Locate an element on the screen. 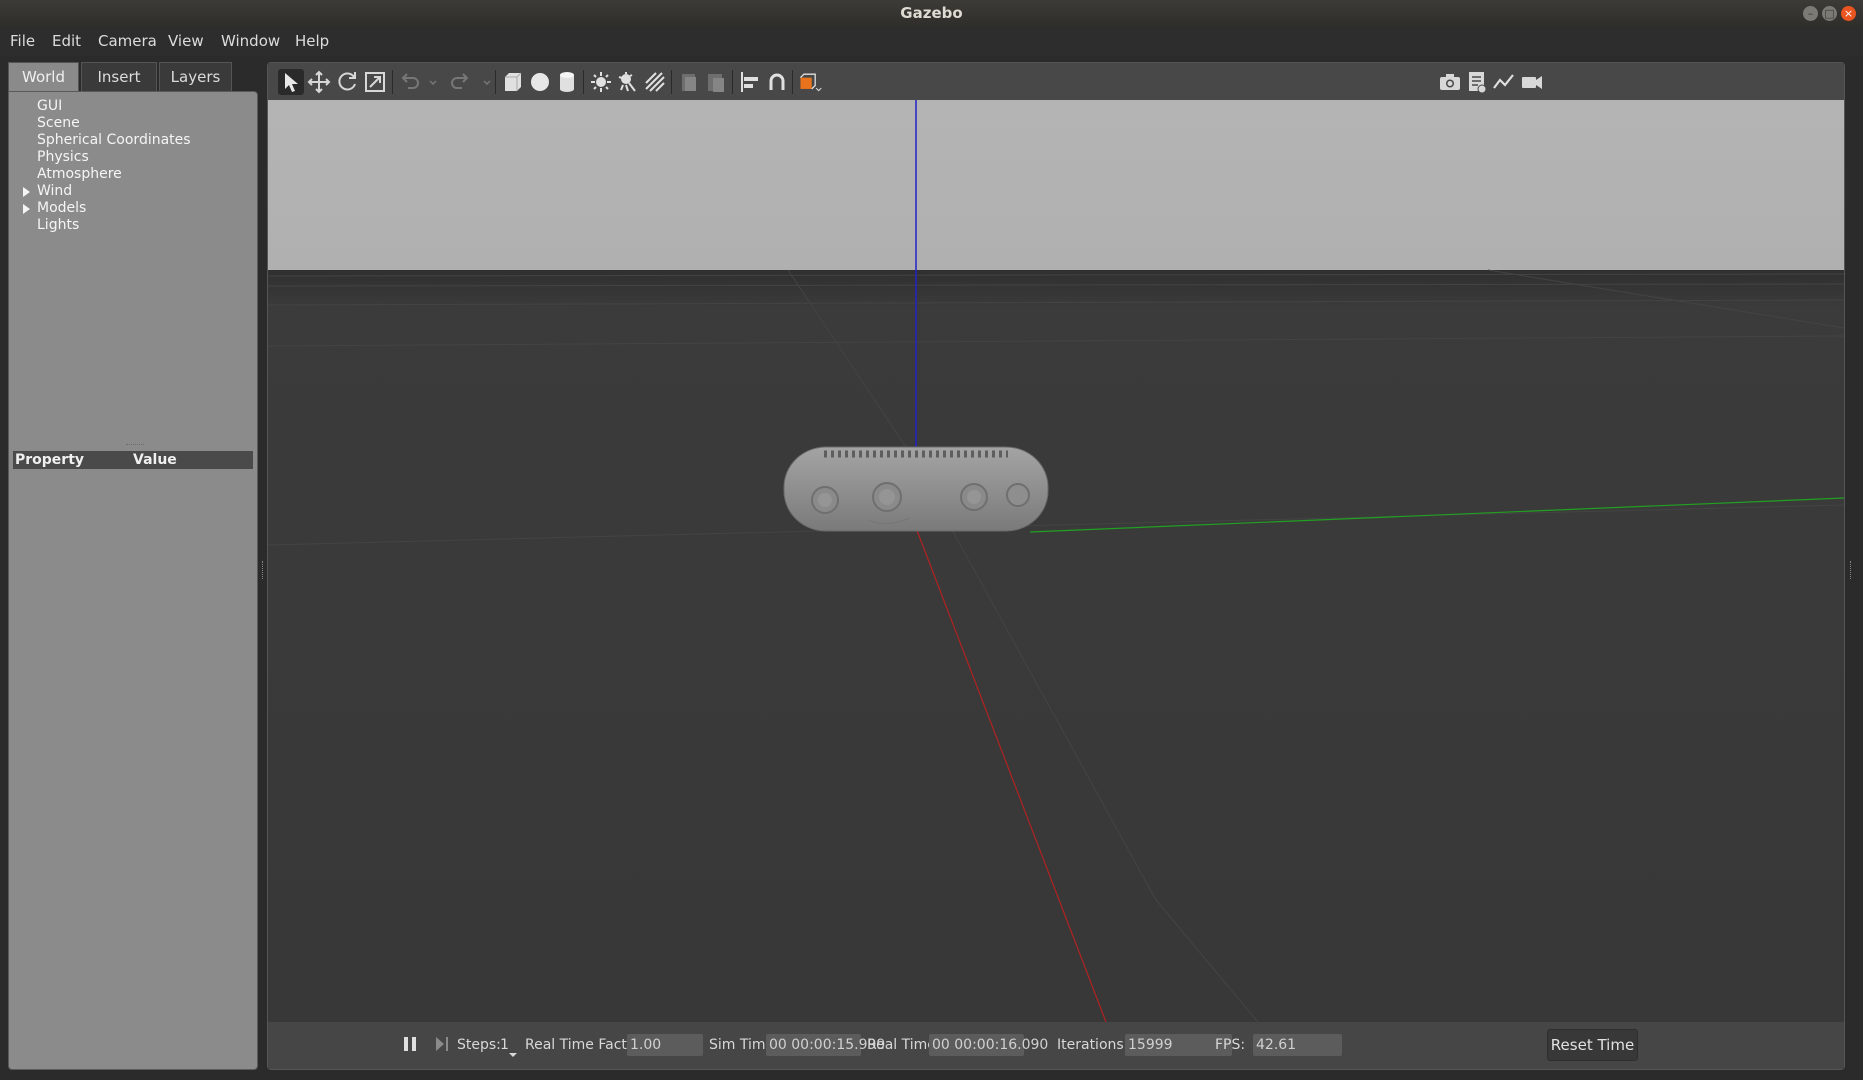 The width and height of the screenshot is (1863, 1080). menu-view: View is located at coordinates (186, 41).